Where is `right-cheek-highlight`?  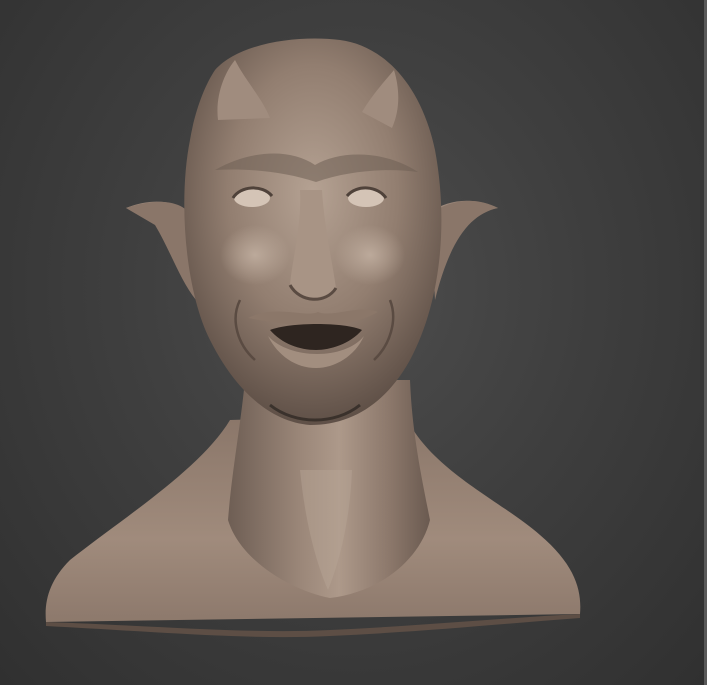
right-cheek-highlight is located at coordinates (370, 255).